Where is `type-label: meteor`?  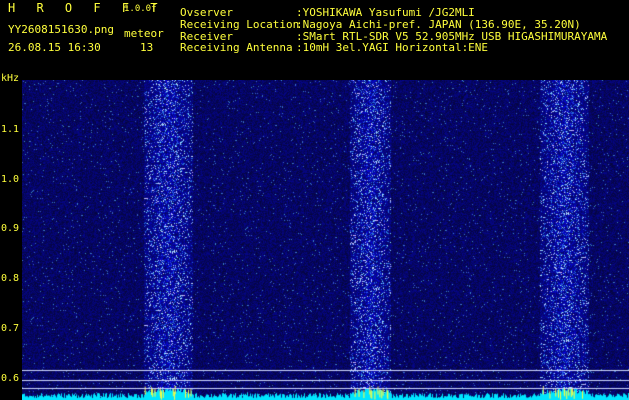 type-label: meteor is located at coordinates (144, 33).